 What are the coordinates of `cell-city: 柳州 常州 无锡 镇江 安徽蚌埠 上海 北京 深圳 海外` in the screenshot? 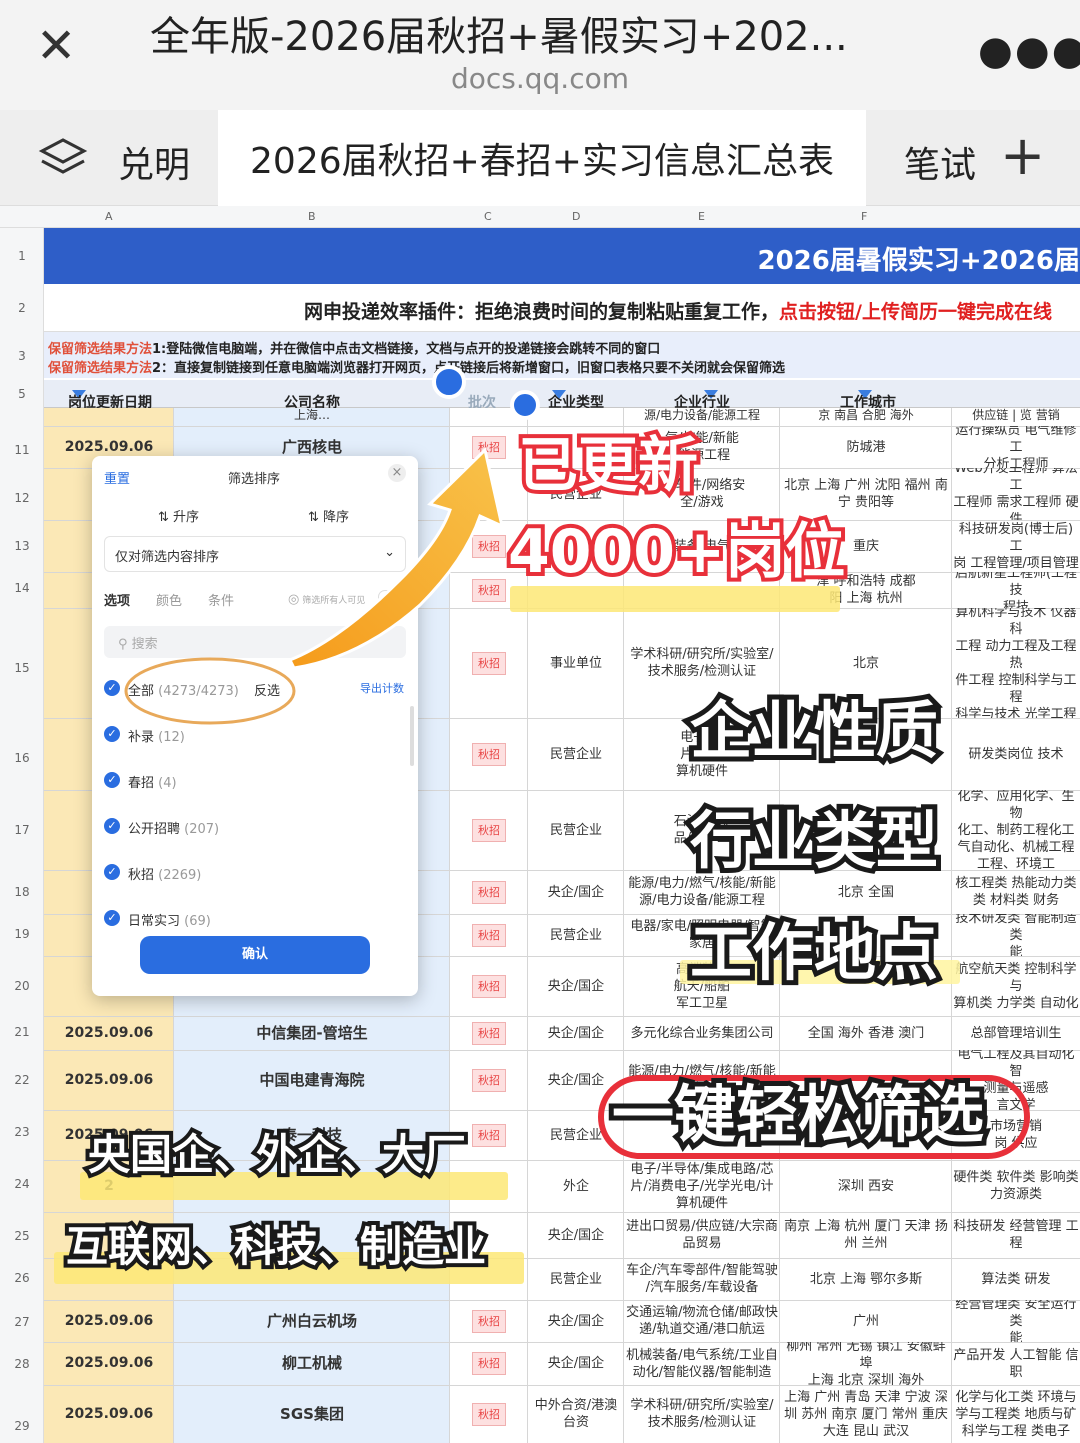 It's located at (866, 1363).